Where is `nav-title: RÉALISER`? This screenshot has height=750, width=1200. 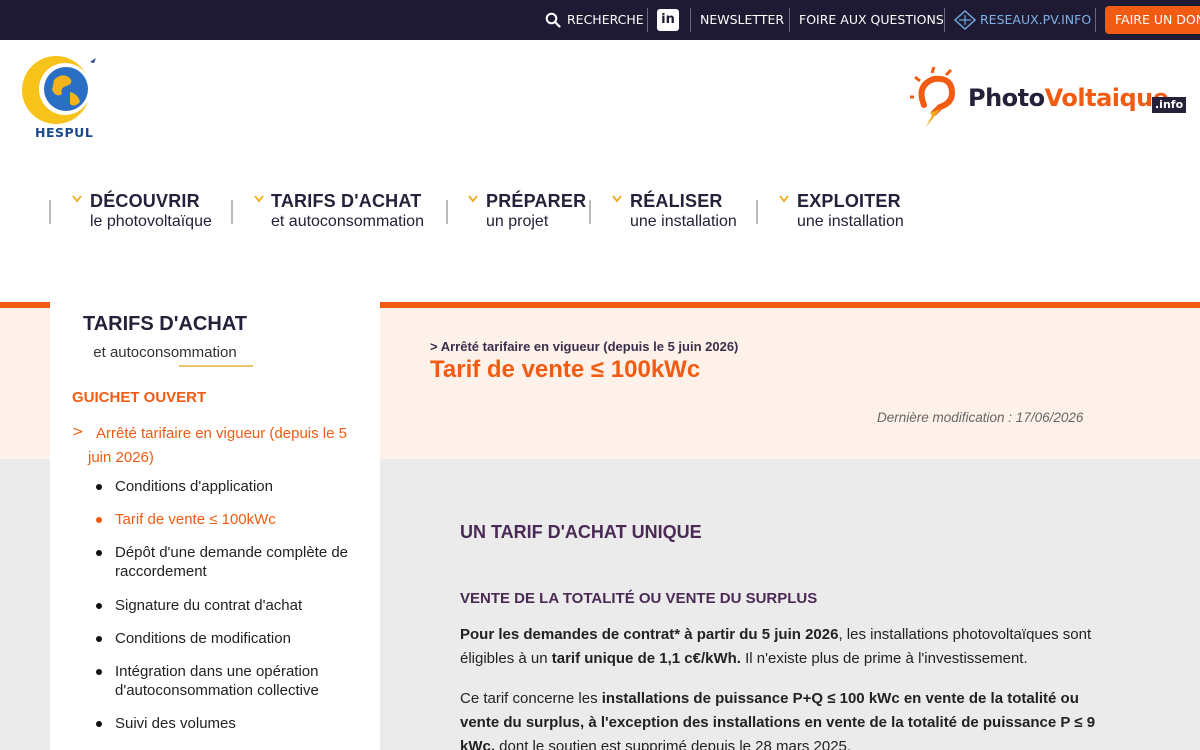
nav-title: RÉALISER is located at coordinates (676, 201).